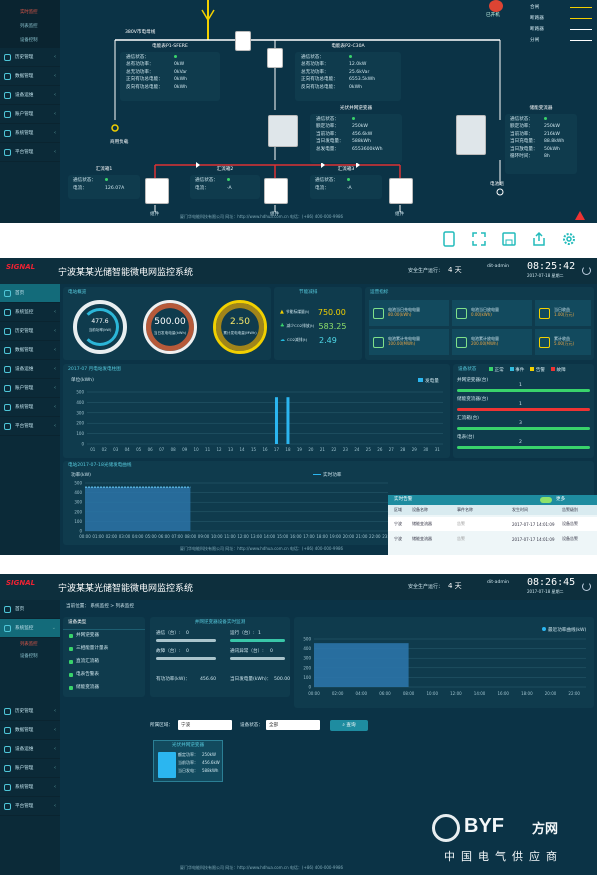  What do you see at coordinates (225, 184) in the screenshot?
I see `combiner2-panel: 汇流箱2 通信状态： 电流： -A` at bounding box center [225, 184].